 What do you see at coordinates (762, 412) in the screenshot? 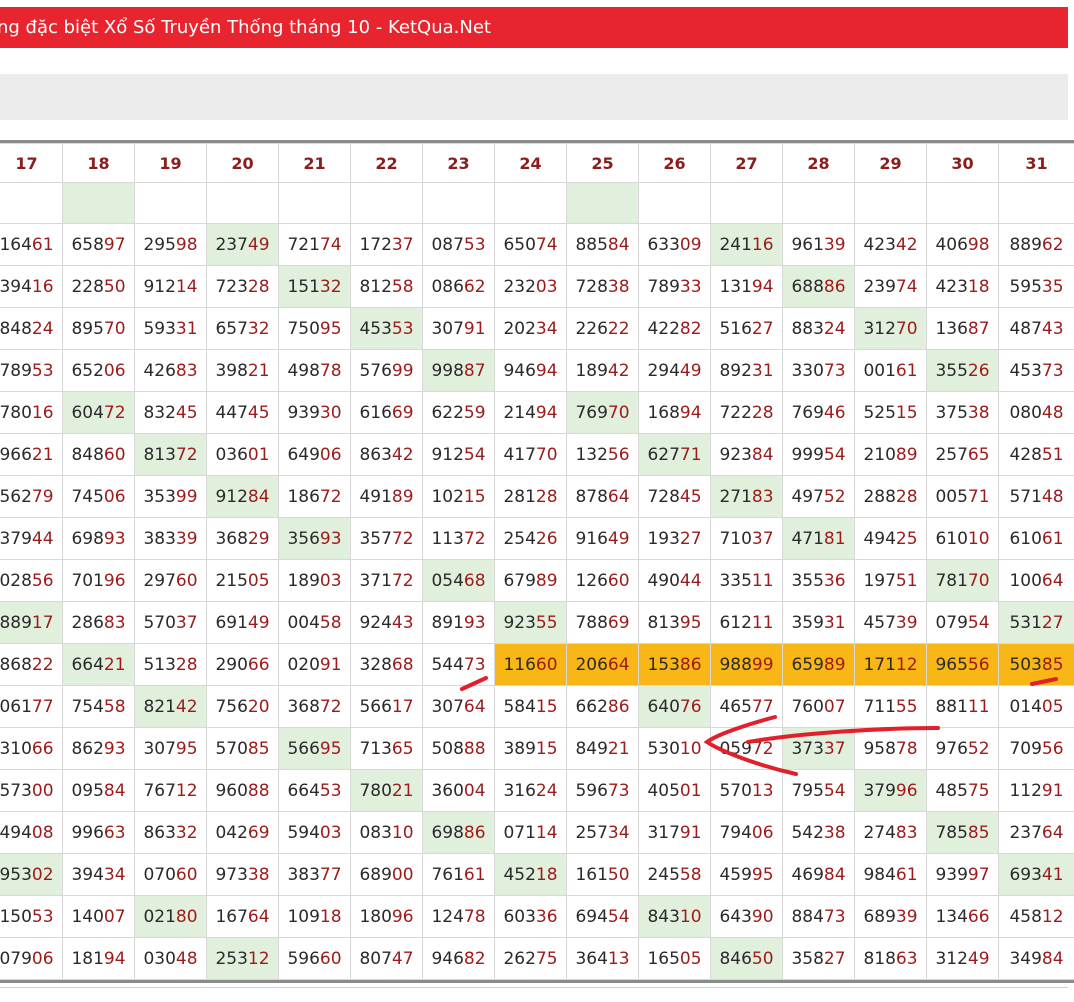
I see `number-last-two: 28` at bounding box center [762, 412].